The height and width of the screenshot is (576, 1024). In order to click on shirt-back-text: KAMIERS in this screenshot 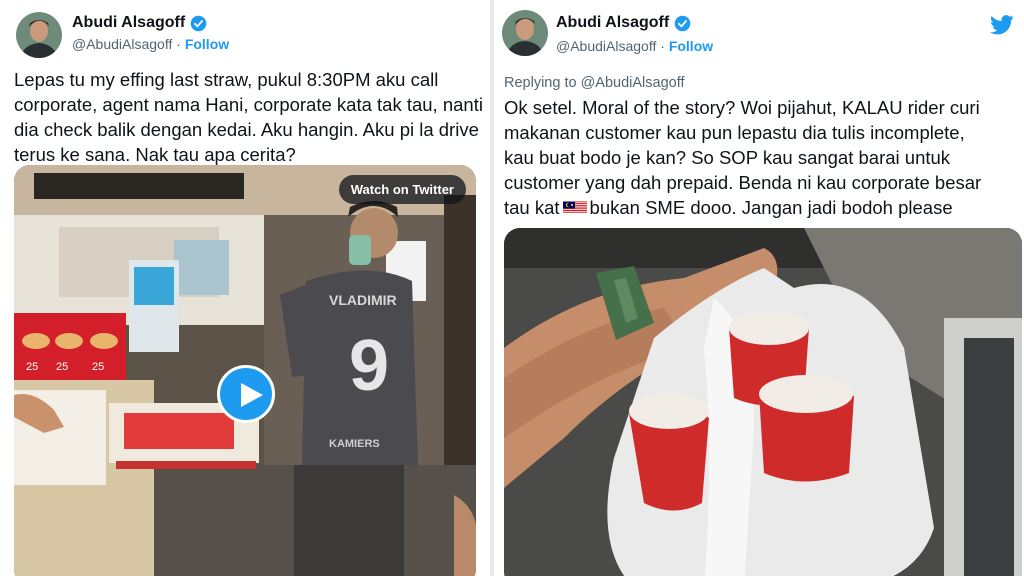, I will do `click(354, 444)`.